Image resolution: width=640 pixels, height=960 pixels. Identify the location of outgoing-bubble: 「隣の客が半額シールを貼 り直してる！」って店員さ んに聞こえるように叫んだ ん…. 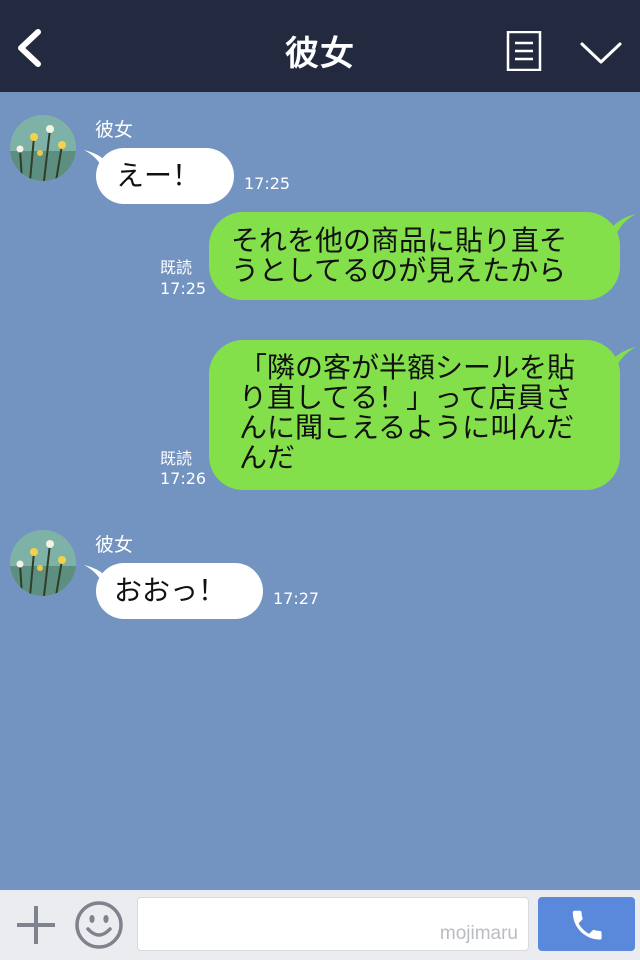
(414, 415).